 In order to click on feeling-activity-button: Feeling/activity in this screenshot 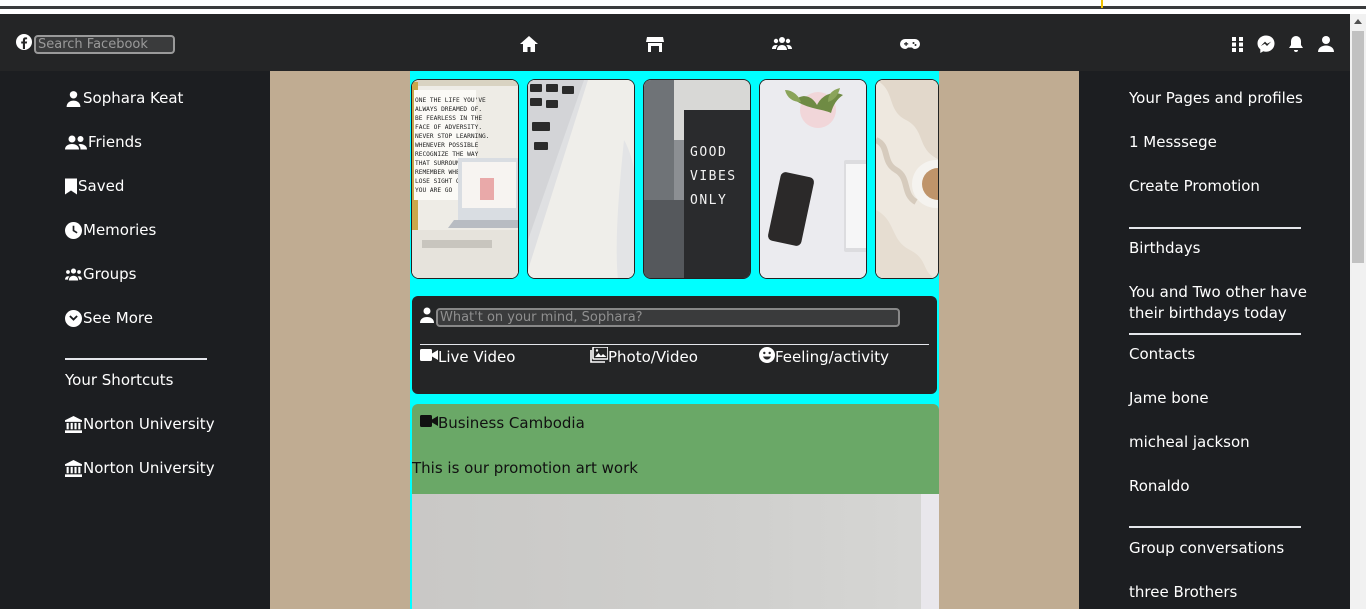, I will do `click(824, 357)`.